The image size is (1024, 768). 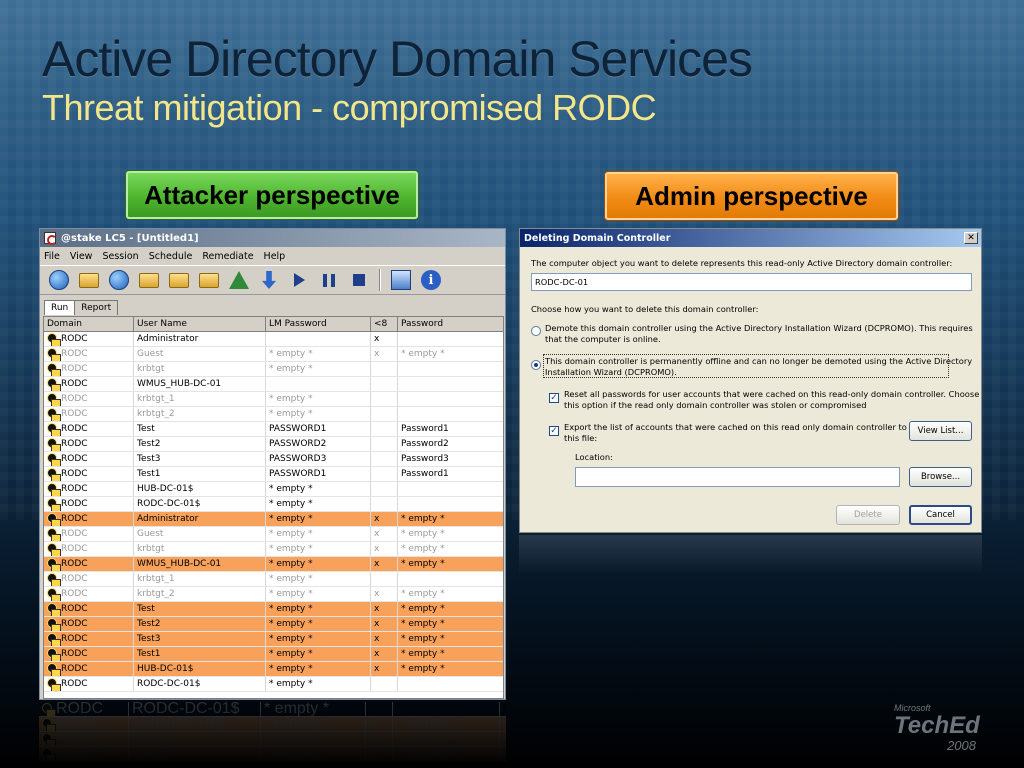 I want to click on table-row: RODC WMUS_HUB-DC-01, so click(x=273, y=384).